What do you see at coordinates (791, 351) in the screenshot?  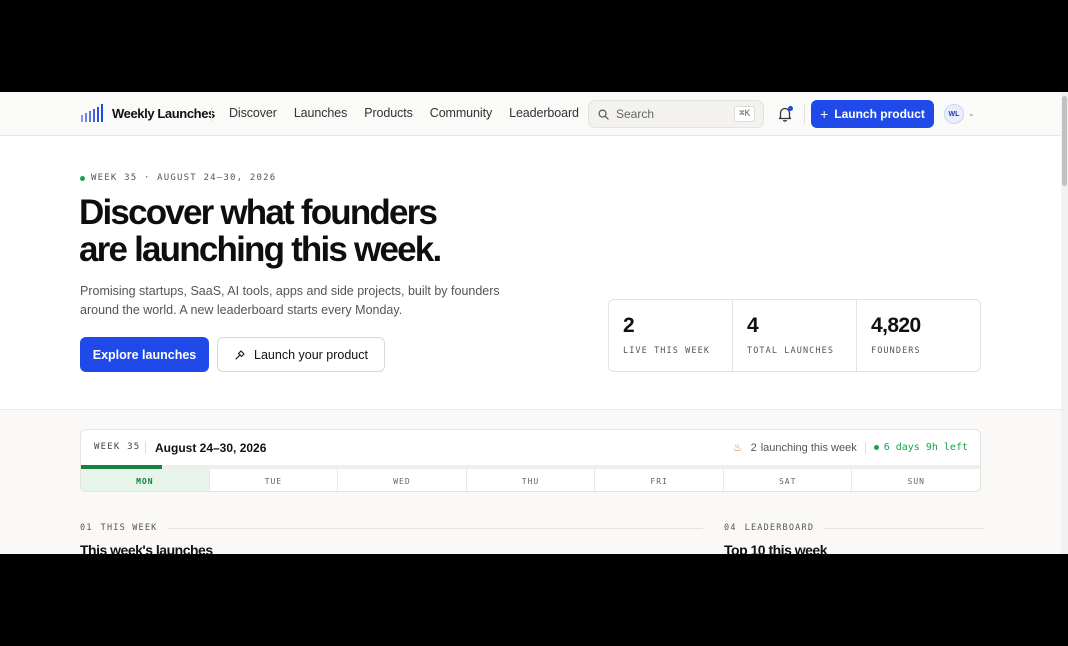 I see `stat-label: TOTAL LAUNCHES` at bounding box center [791, 351].